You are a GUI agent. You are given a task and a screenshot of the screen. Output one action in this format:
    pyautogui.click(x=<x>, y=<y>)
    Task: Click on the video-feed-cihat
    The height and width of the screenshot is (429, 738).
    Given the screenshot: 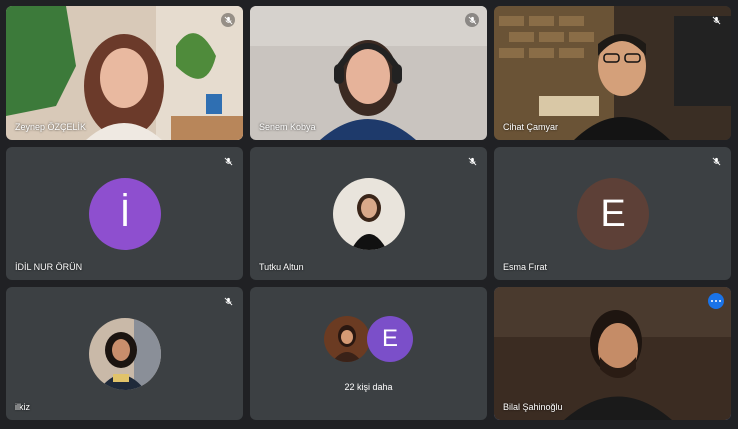 What is the action you would take?
    pyautogui.click(x=612, y=73)
    